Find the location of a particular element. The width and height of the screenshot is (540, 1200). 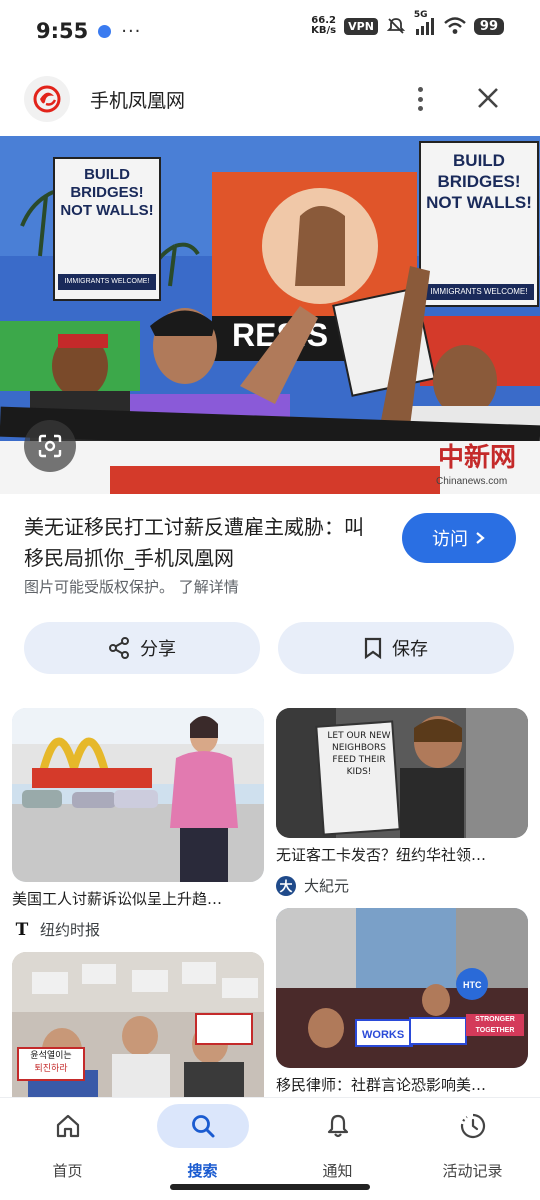

copyright-notice: 图片可能受版权保护。 了解详情 is located at coordinates (131, 587).